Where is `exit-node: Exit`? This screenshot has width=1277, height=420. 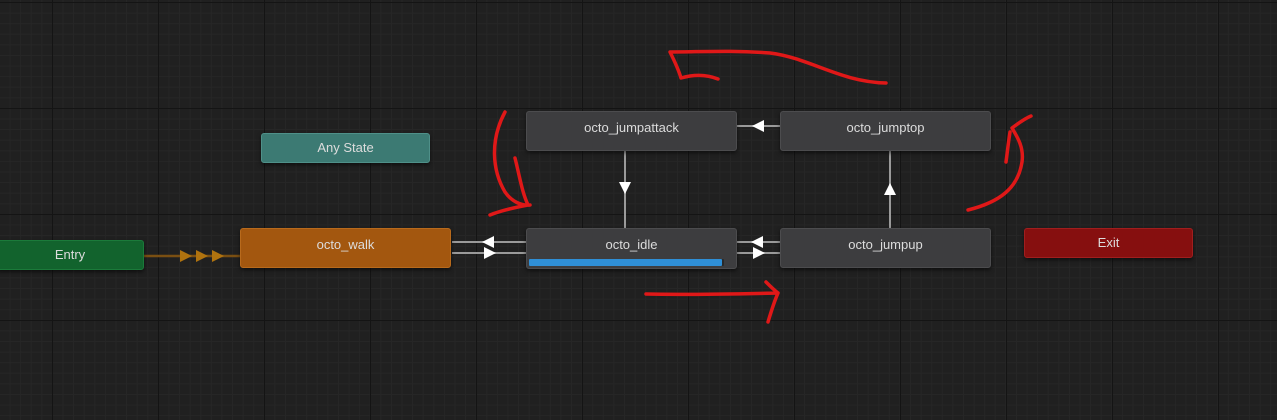
exit-node: Exit is located at coordinates (1108, 243).